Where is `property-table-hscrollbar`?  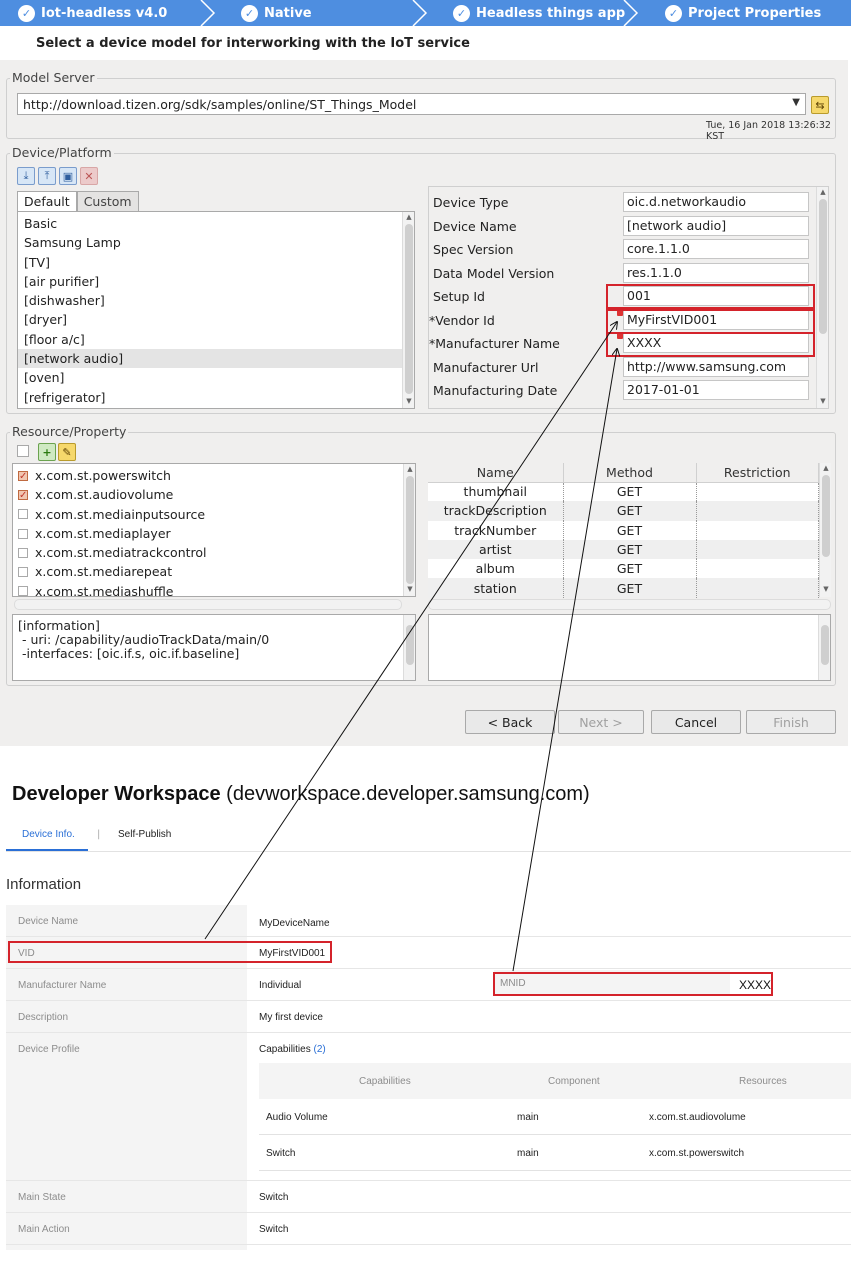
property-table-hscrollbar is located at coordinates (629, 604).